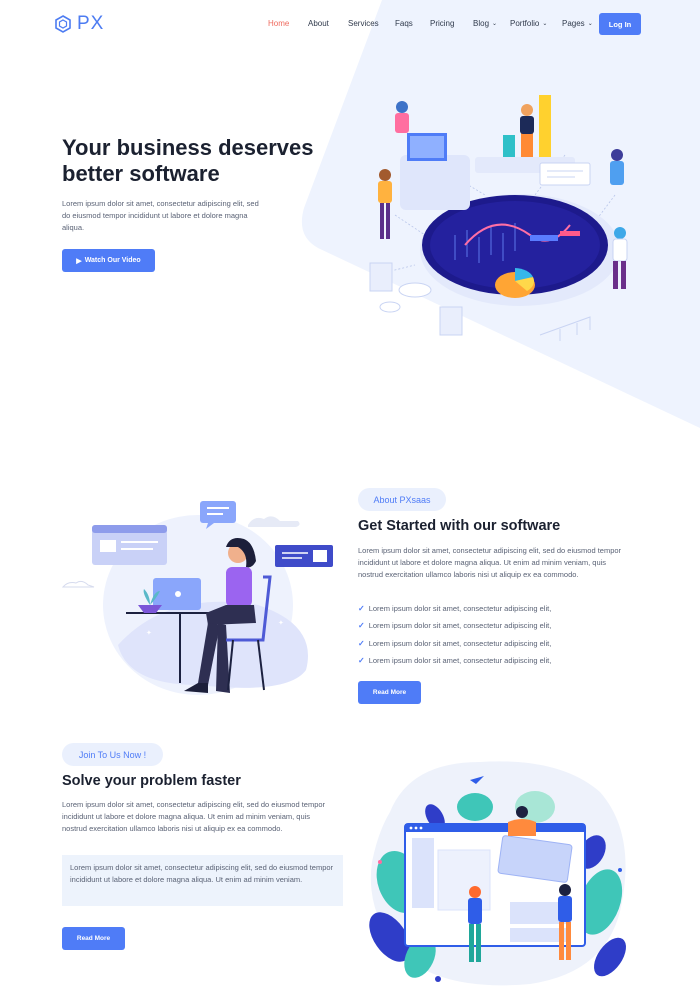 Image resolution: width=700 pixels, height=1000 pixels. Describe the element at coordinates (404, 23) in the screenshot. I see `nav-faqs-label: Faqs` at that location.